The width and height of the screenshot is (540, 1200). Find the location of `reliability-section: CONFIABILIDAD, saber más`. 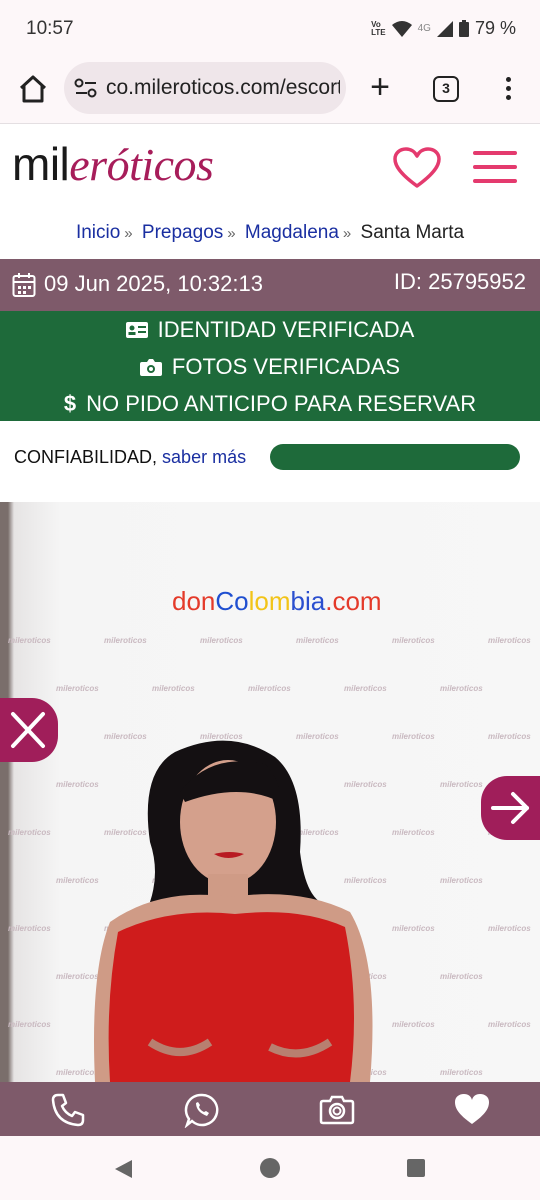

reliability-section: CONFIABILIDAD, saber más is located at coordinates (270, 461).